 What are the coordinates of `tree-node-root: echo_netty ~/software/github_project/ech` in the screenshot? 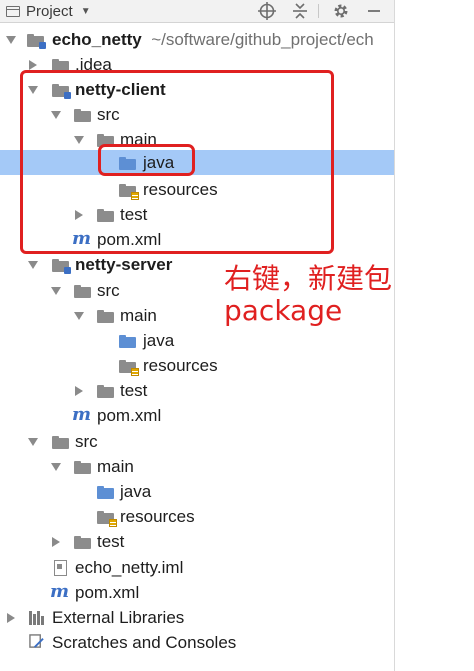 It's located at (197, 39).